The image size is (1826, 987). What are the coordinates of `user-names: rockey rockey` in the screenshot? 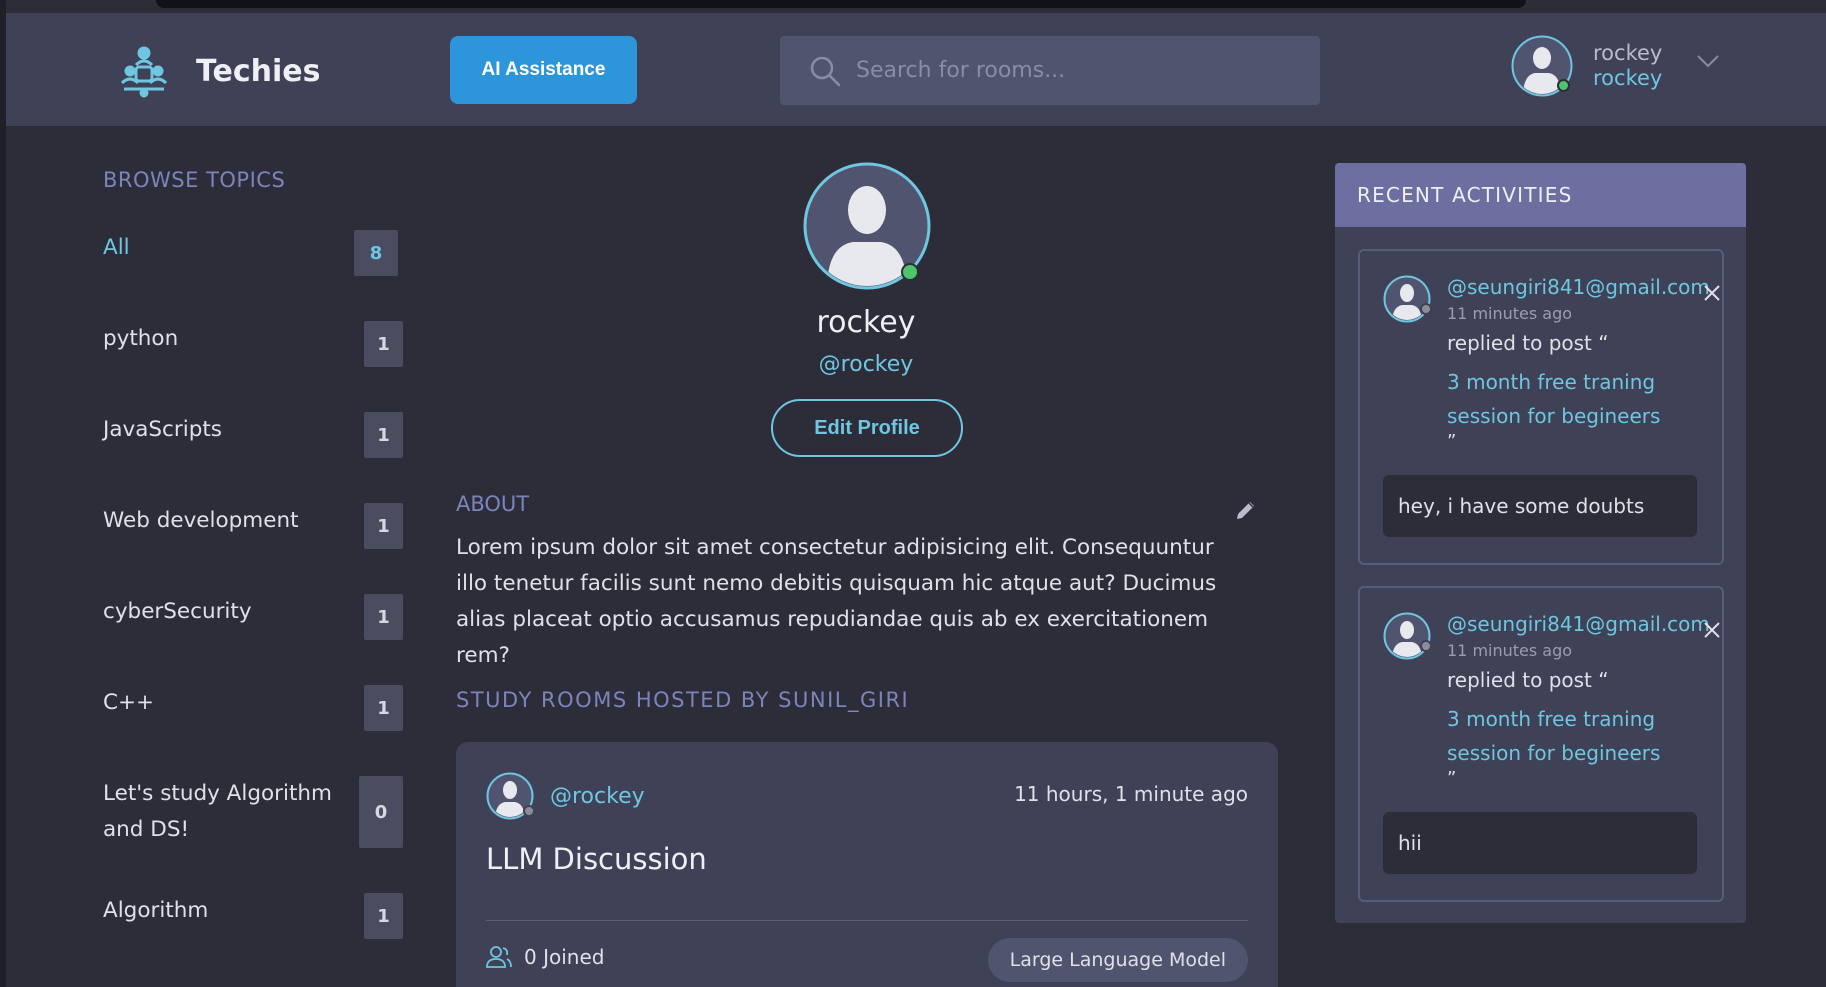 It's located at (1627, 66).